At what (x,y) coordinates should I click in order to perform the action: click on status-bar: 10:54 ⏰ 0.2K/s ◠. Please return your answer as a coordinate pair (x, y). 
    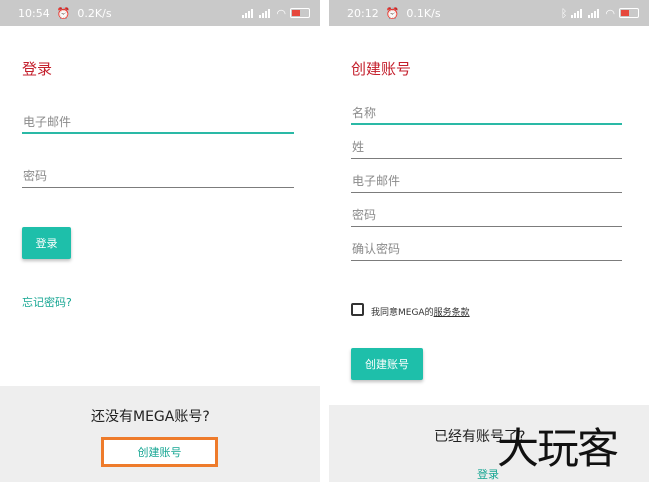
    Looking at the image, I should click on (160, 13).